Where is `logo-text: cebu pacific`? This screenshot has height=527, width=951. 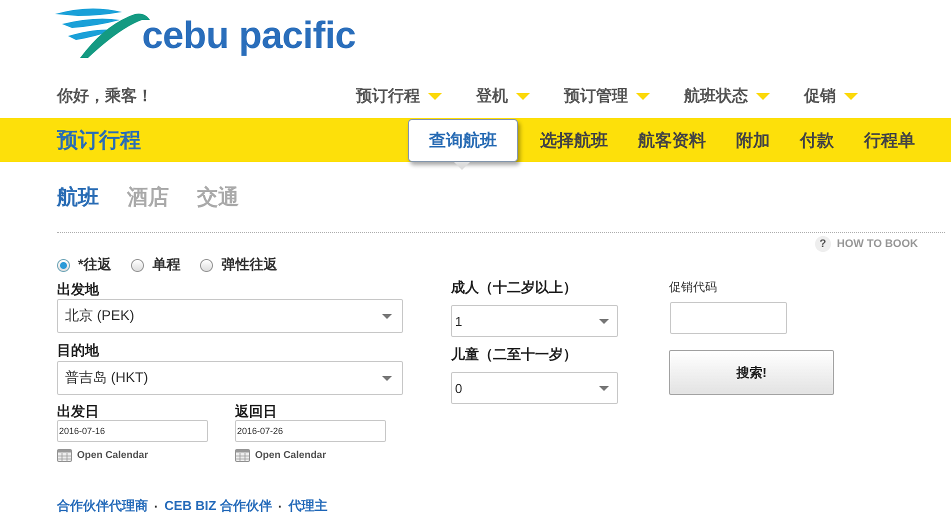
logo-text: cebu pacific is located at coordinates (249, 36).